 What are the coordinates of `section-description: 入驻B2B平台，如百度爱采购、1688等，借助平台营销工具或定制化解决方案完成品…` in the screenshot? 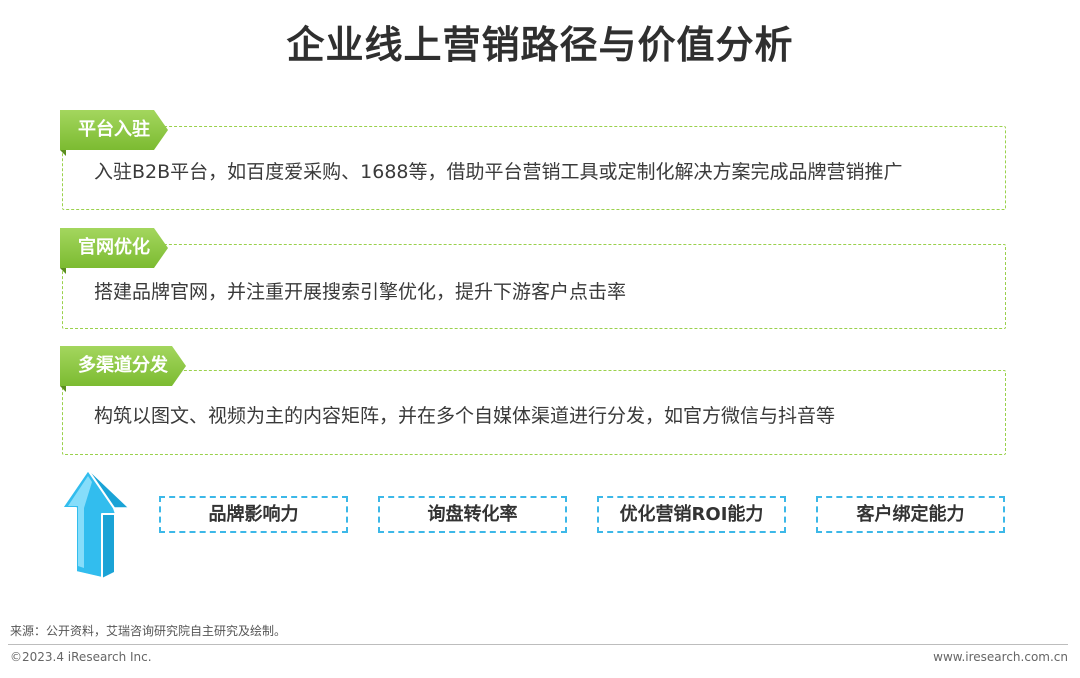 It's located at (498, 172).